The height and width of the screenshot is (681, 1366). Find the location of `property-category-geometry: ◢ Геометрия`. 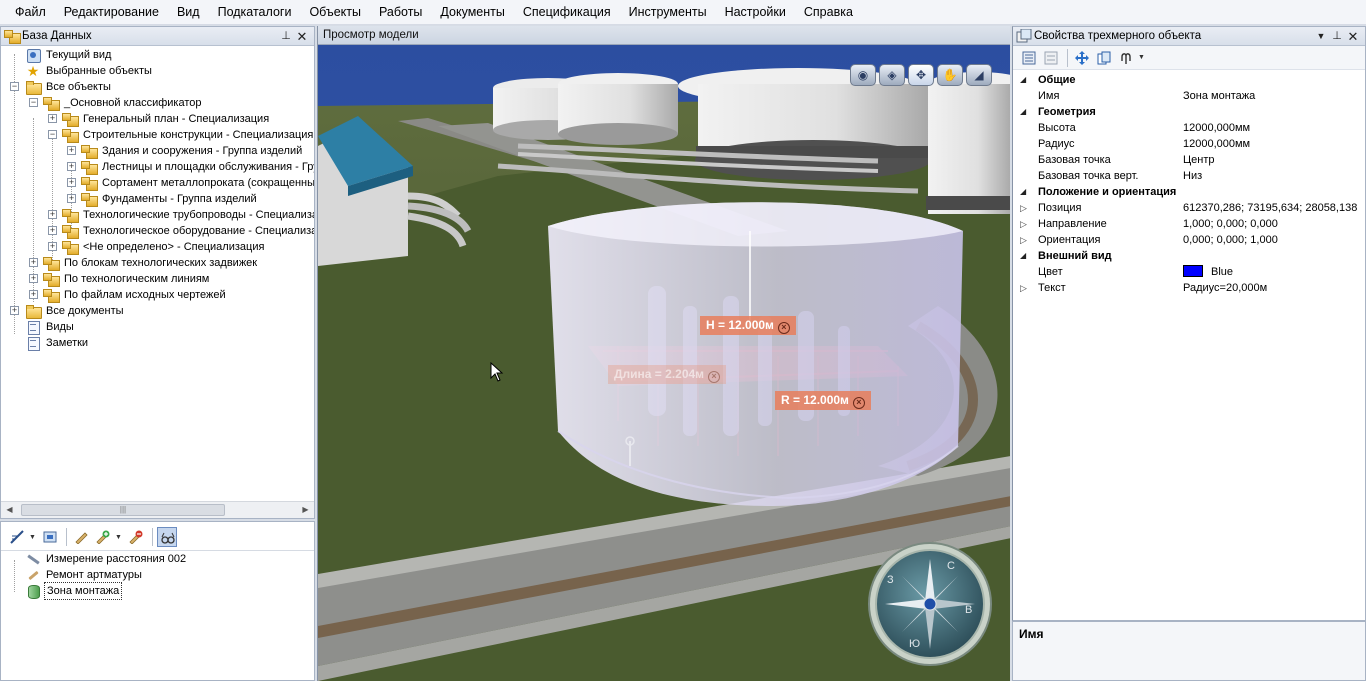

property-category-geometry: ◢ Геометрия is located at coordinates (1189, 112).